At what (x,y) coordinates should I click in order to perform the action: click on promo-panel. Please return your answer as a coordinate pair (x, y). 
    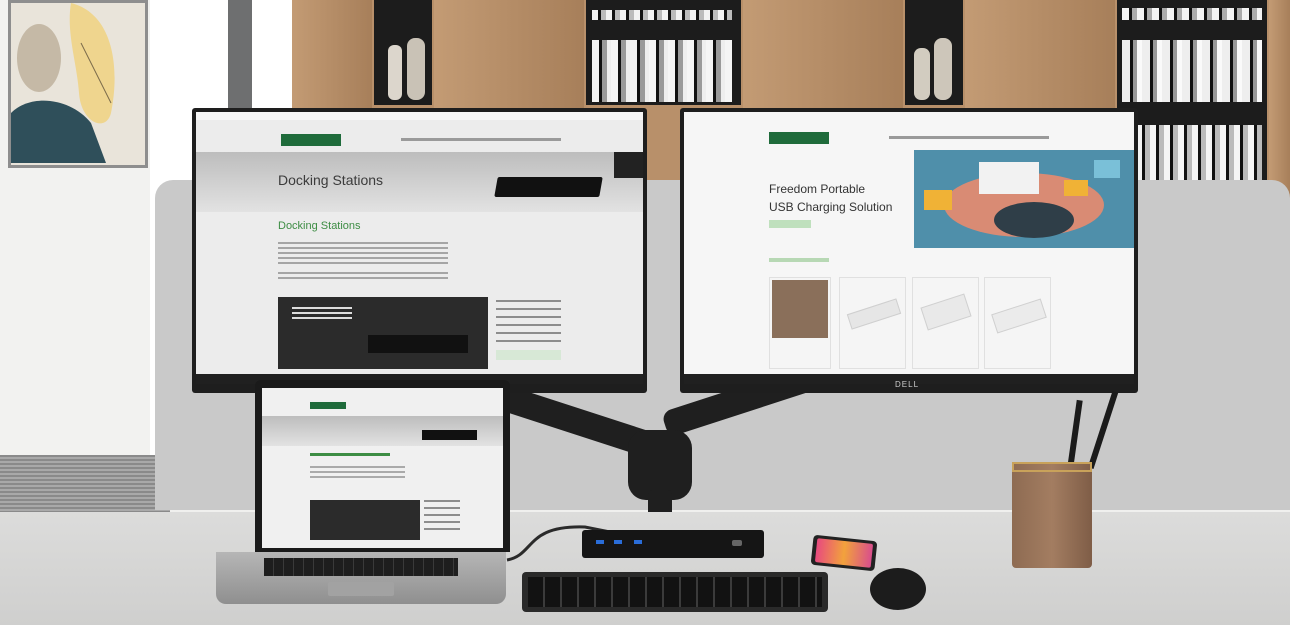
    Looking at the image, I should click on (383, 333).